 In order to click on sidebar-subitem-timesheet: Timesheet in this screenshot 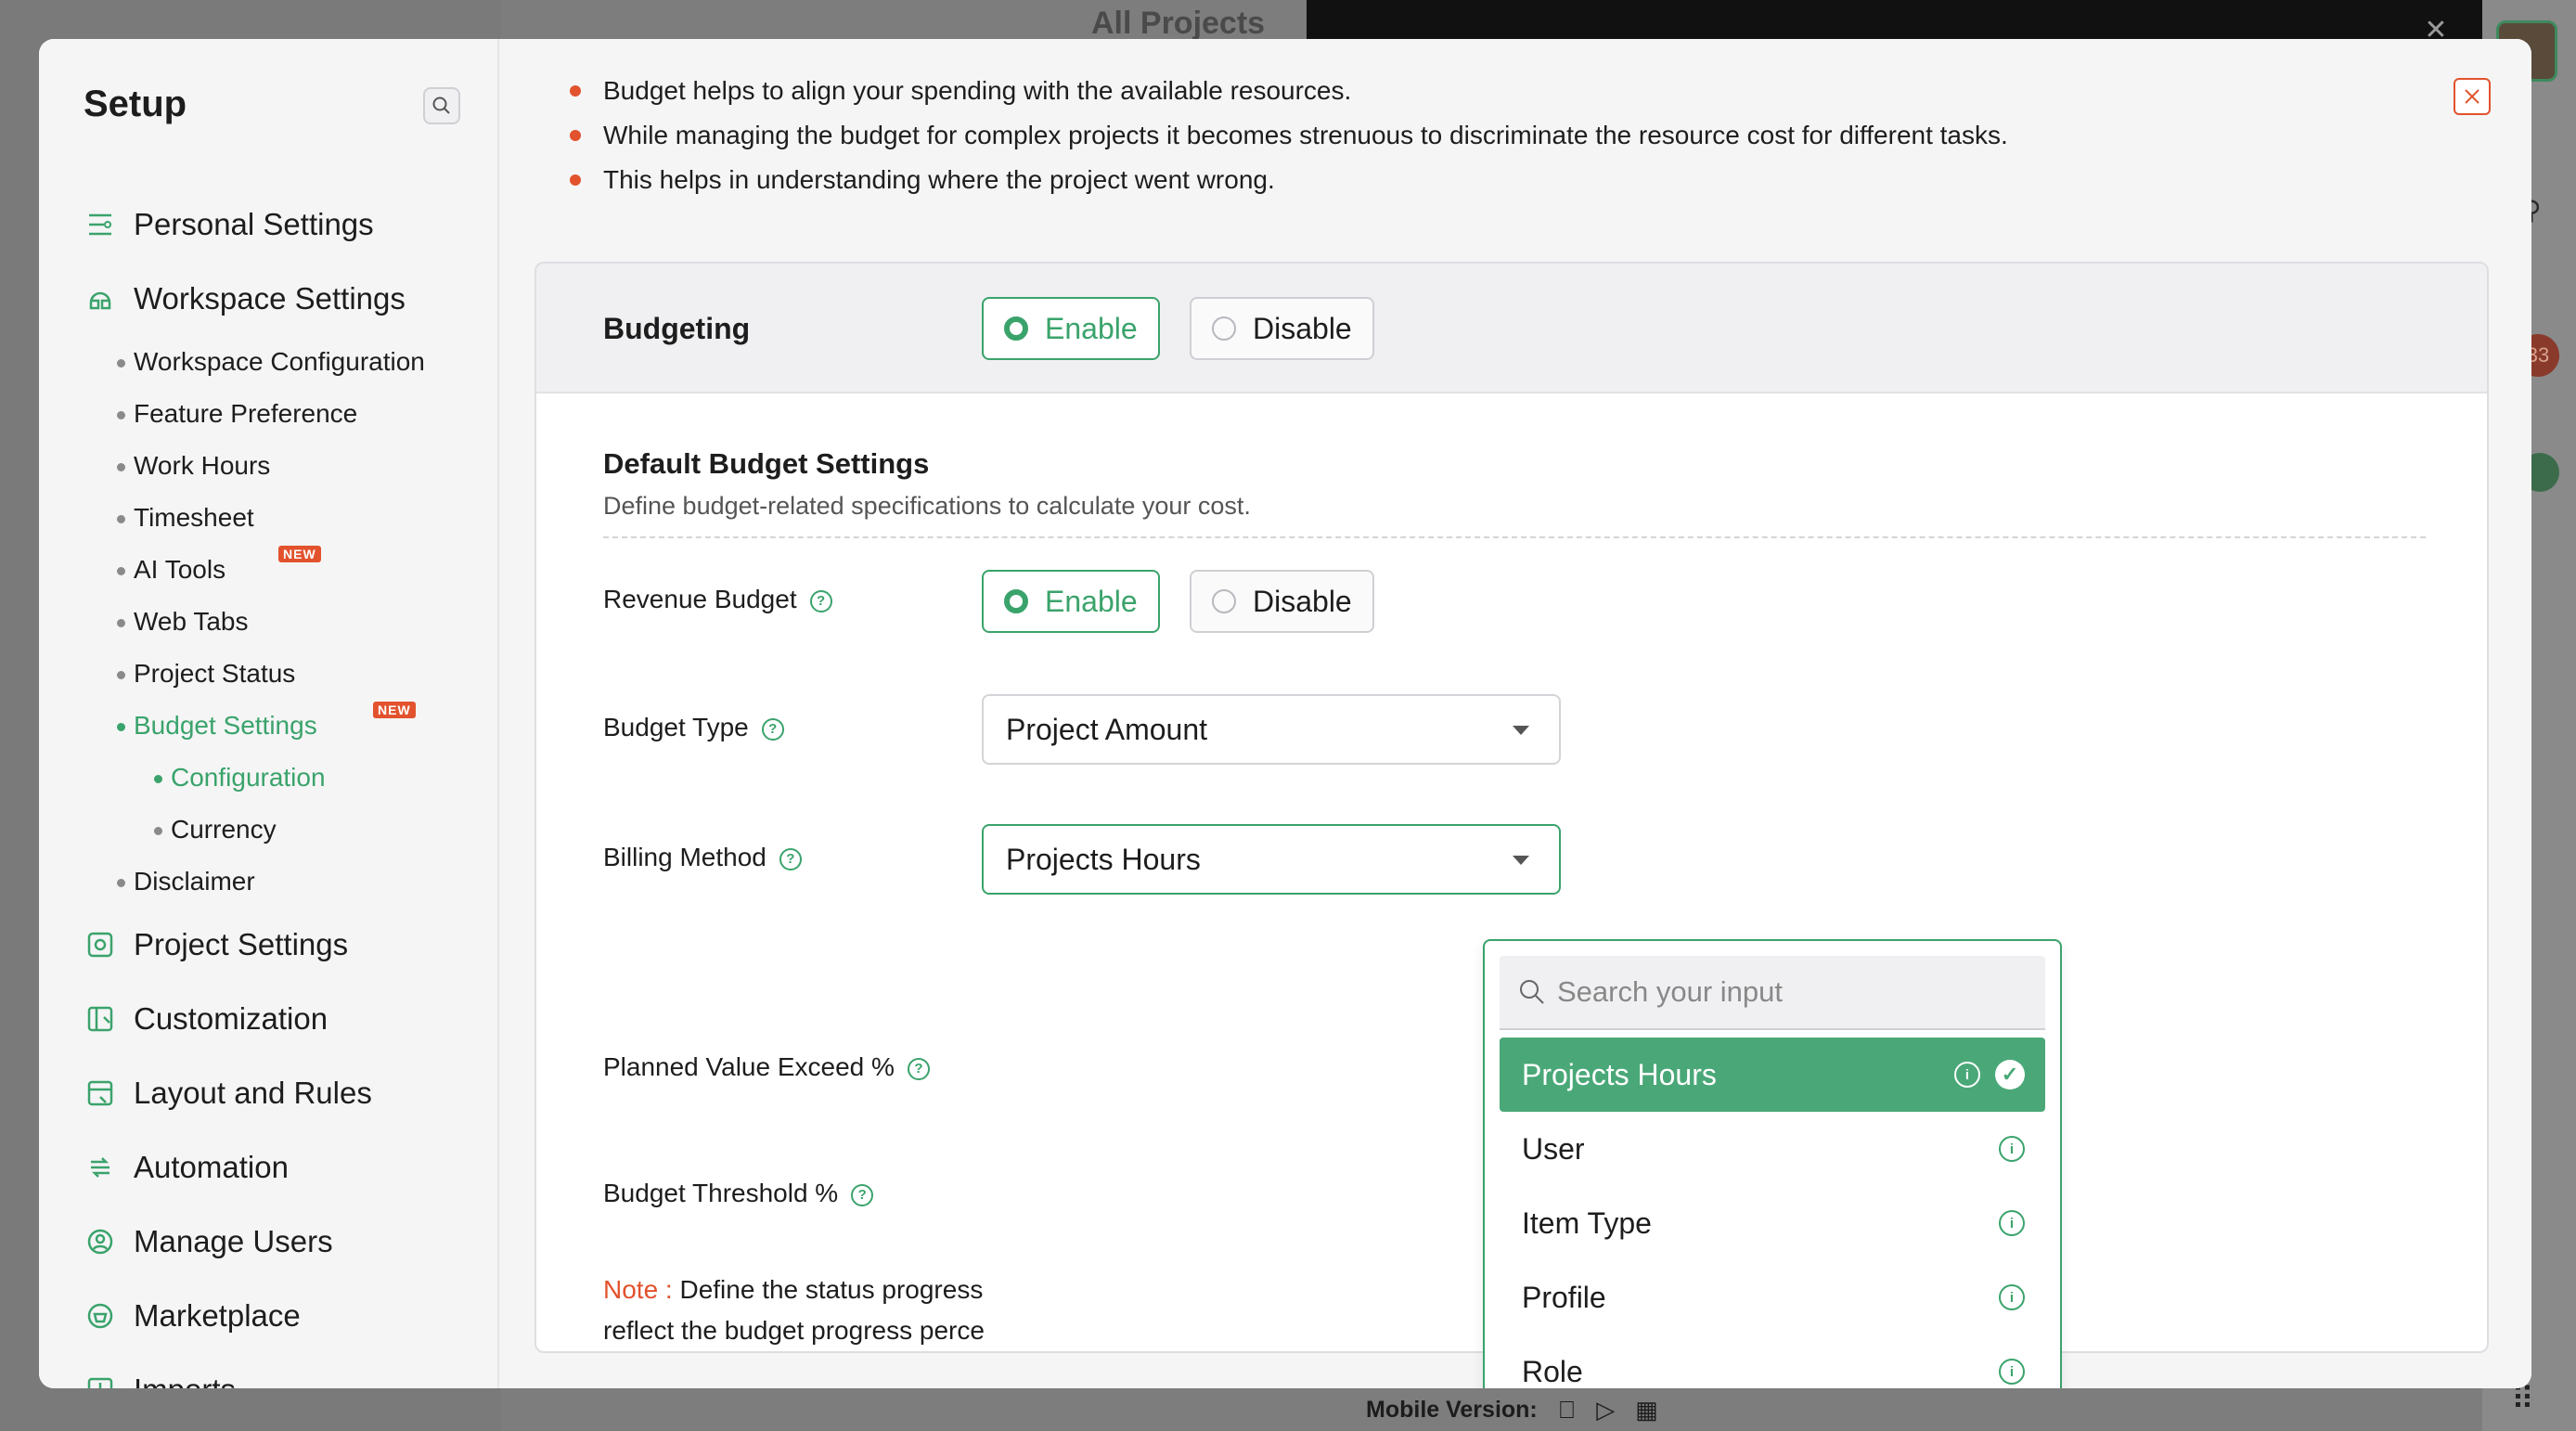, I will do `click(290, 518)`.